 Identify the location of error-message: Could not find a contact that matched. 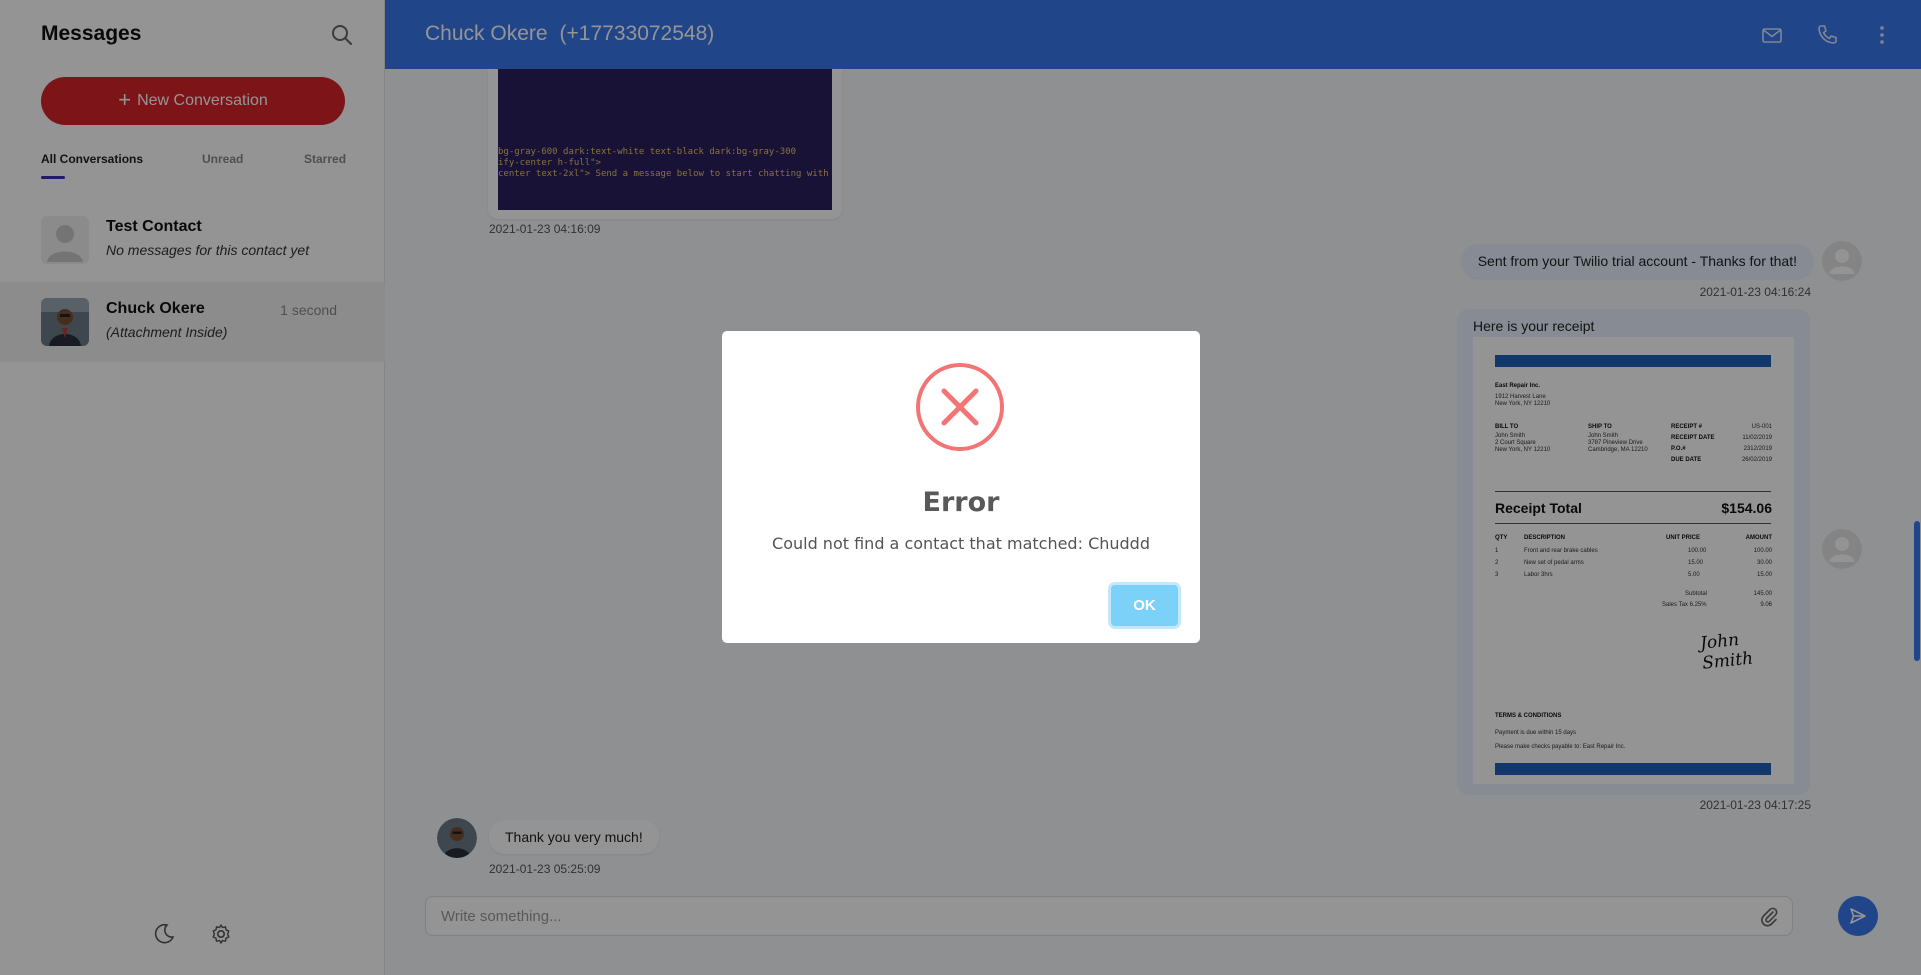
(961, 543).